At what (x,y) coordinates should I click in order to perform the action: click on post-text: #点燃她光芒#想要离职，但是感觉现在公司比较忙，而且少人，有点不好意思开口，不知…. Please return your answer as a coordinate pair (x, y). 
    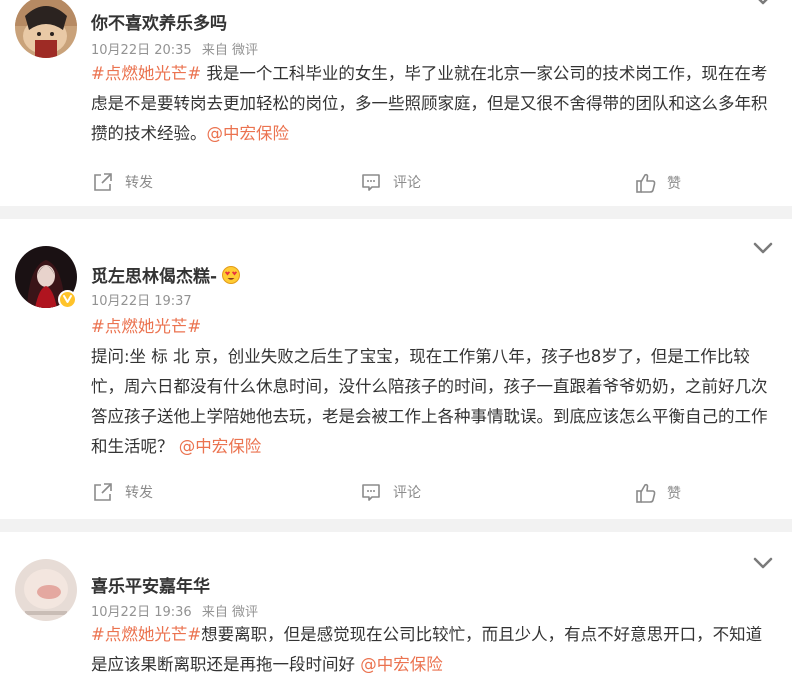
    Looking at the image, I should click on (431, 650).